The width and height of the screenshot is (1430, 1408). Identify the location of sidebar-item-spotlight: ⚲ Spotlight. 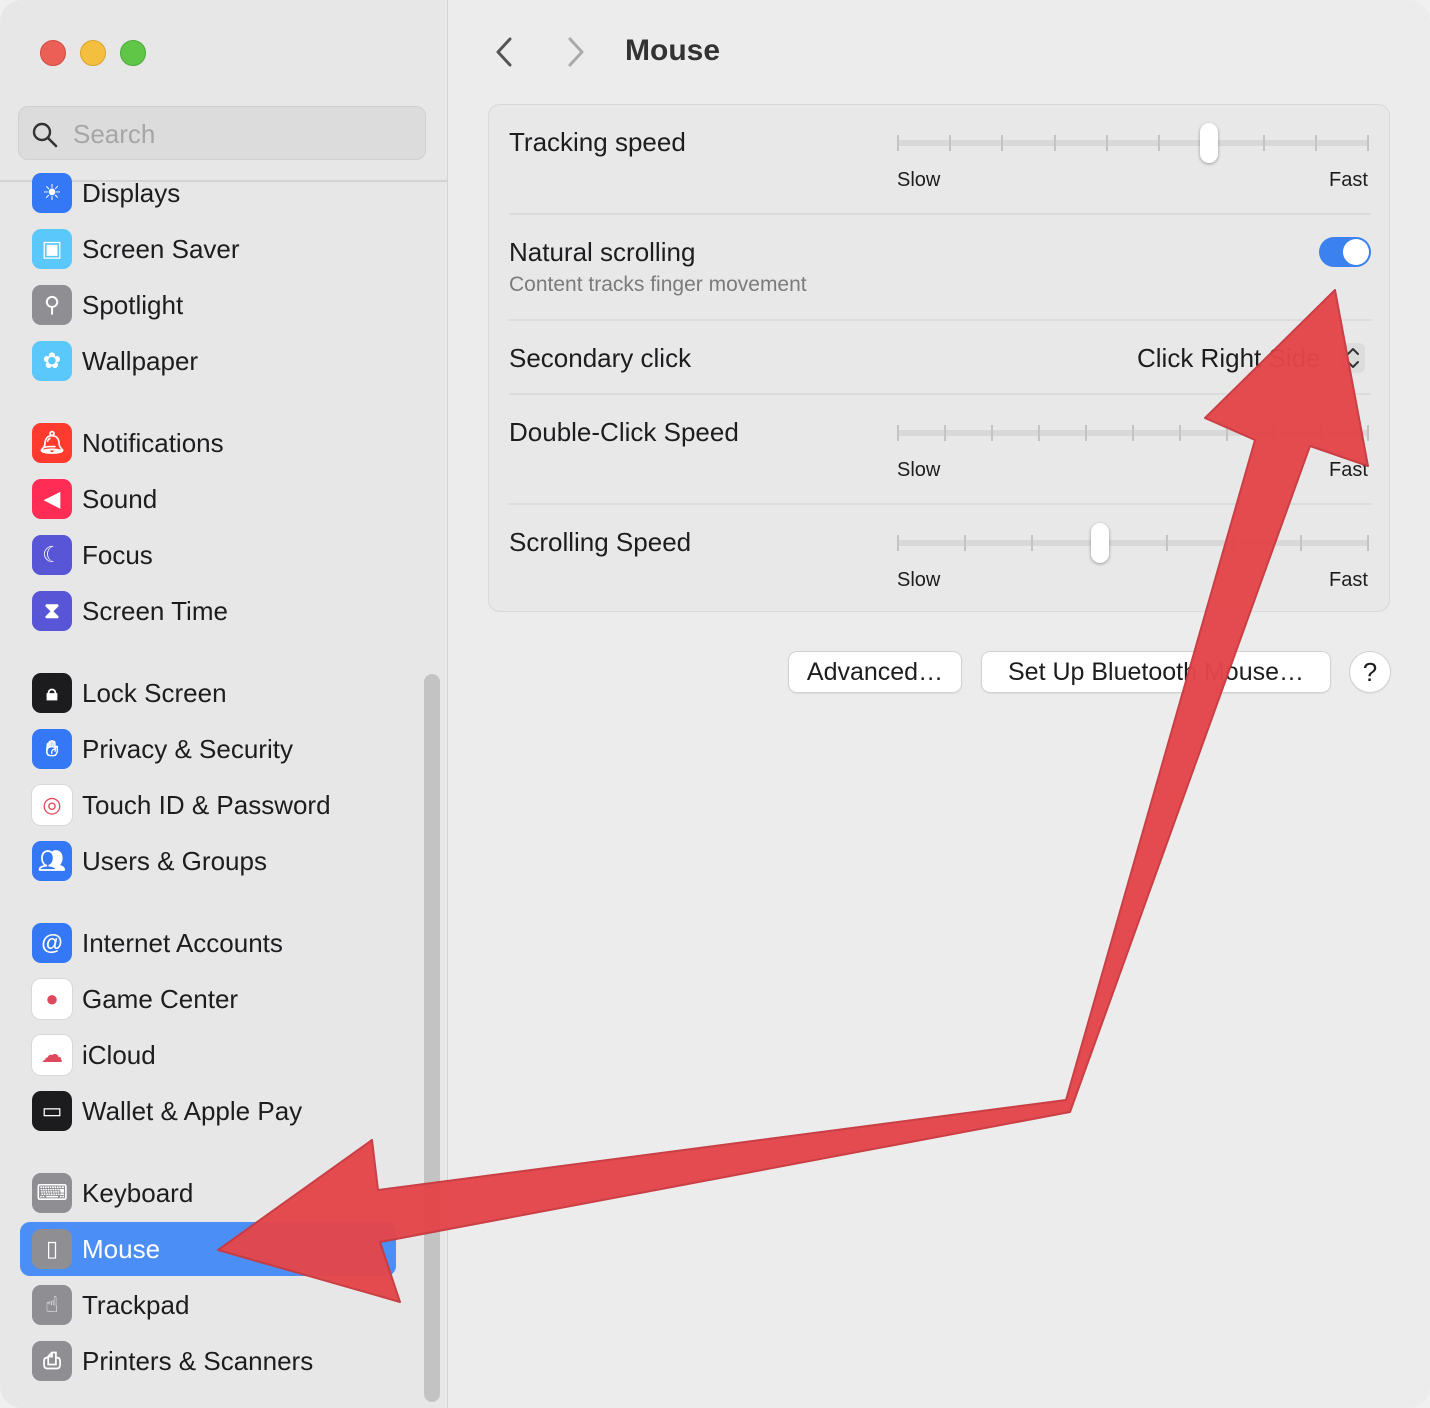
(208, 305).